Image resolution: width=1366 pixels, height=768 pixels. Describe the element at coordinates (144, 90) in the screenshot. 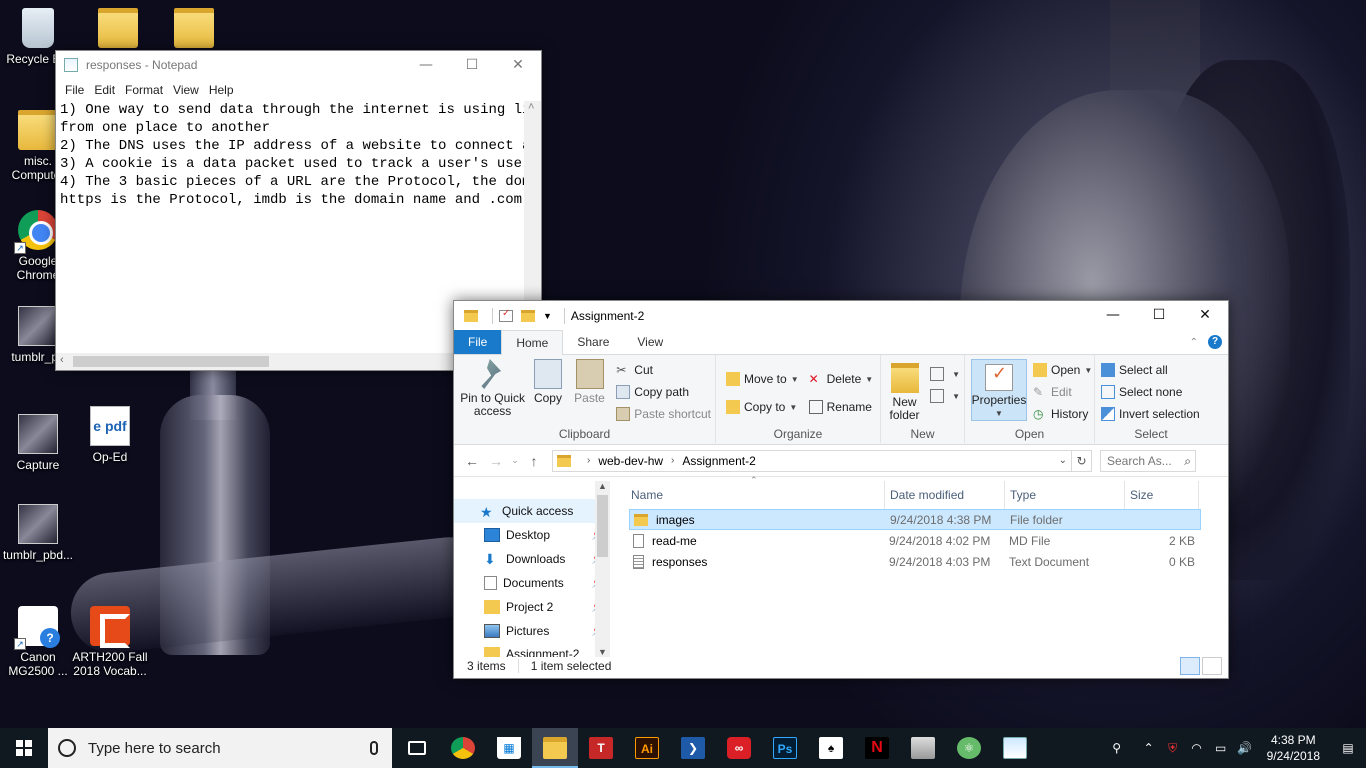

I see `menu-format: Format` at that location.